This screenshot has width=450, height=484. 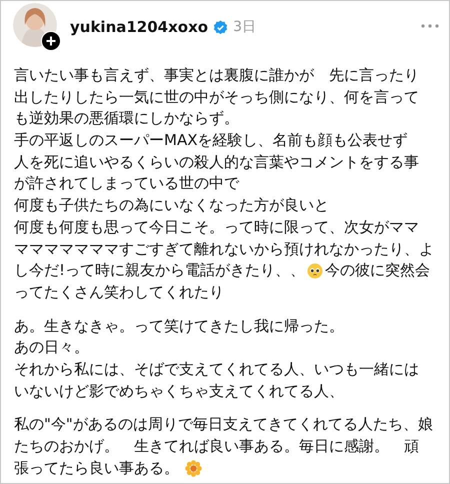 I want to click on more-options-icon, so click(x=430, y=26).